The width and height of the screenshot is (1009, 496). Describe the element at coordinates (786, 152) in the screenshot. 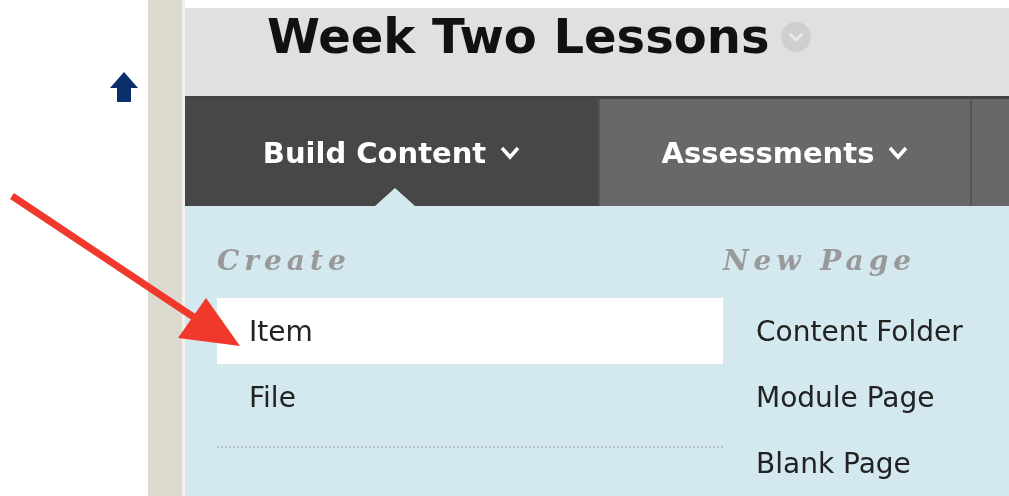

I see `menu-tab: Assessments` at that location.